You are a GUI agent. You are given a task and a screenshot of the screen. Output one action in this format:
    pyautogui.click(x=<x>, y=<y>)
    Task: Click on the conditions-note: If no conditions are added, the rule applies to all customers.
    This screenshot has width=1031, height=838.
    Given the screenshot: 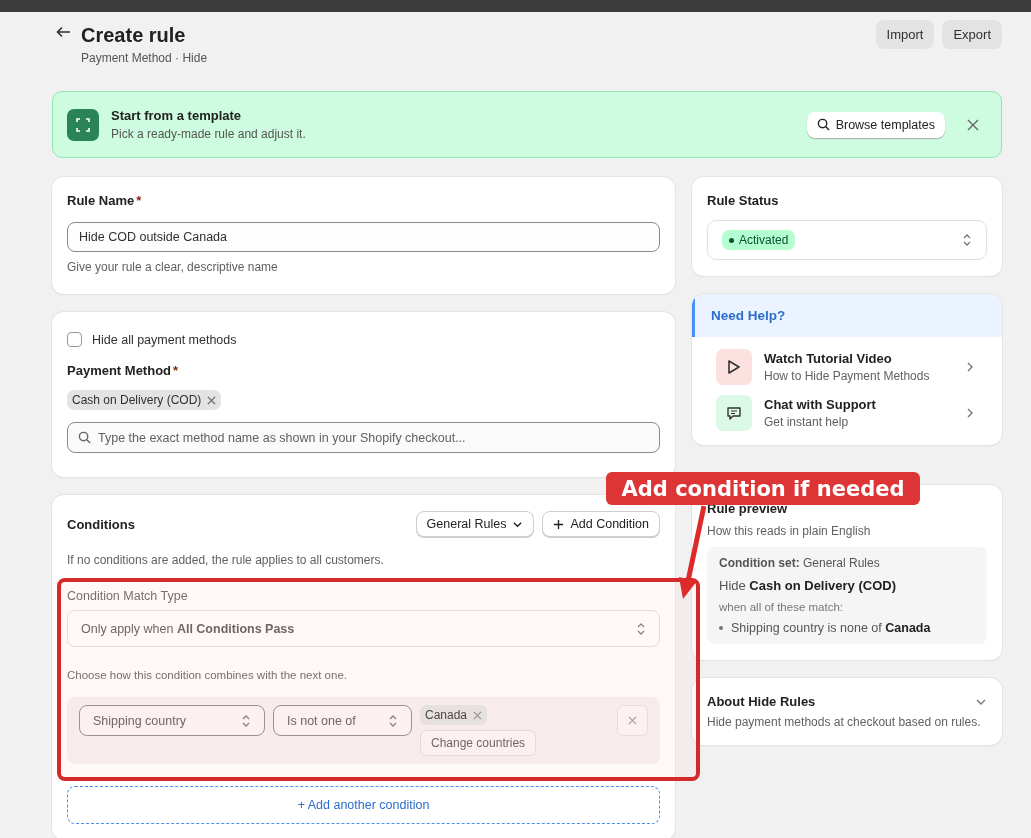 What is the action you would take?
    pyautogui.click(x=226, y=560)
    